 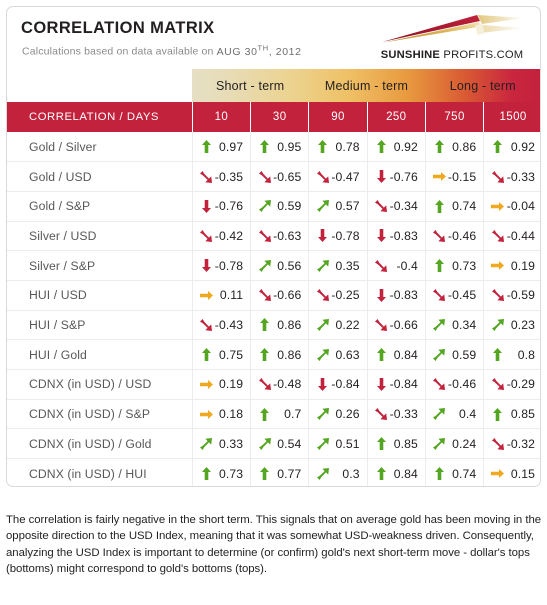 I want to click on correlation-value: -0.48, so click(x=287, y=384).